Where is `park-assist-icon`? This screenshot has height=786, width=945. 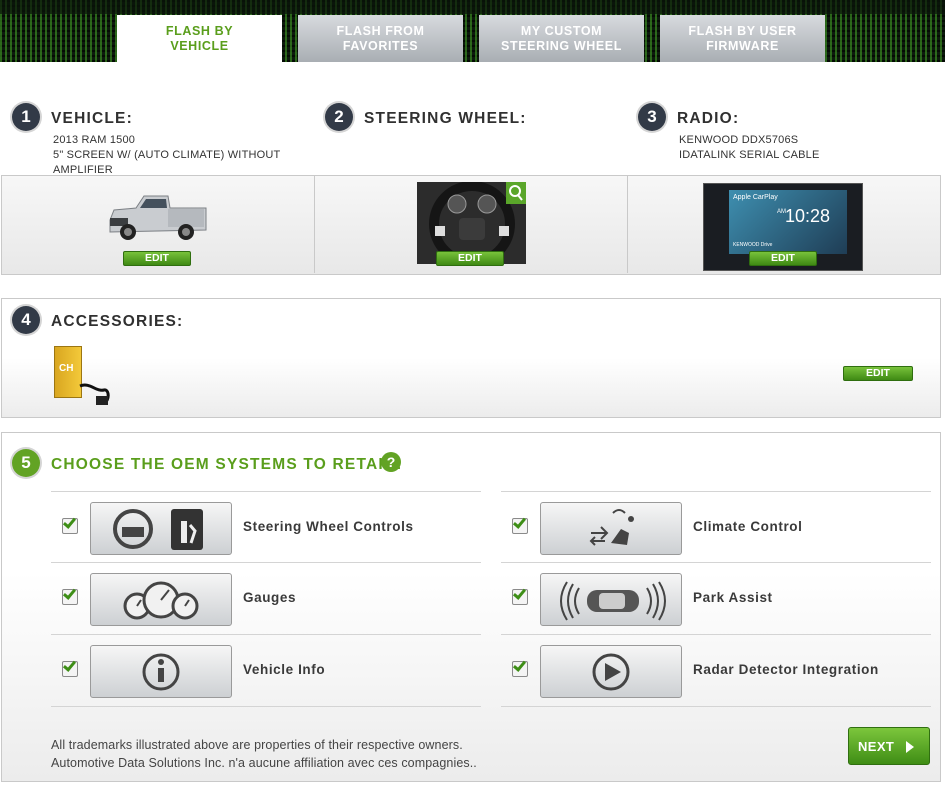 park-assist-icon is located at coordinates (611, 599).